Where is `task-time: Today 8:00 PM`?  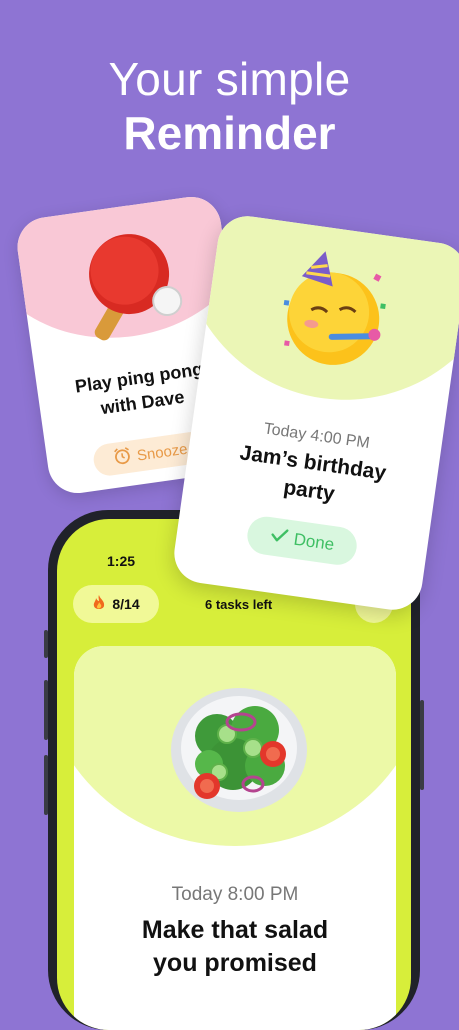
task-time: Today 8:00 PM is located at coordinates (235, 894).